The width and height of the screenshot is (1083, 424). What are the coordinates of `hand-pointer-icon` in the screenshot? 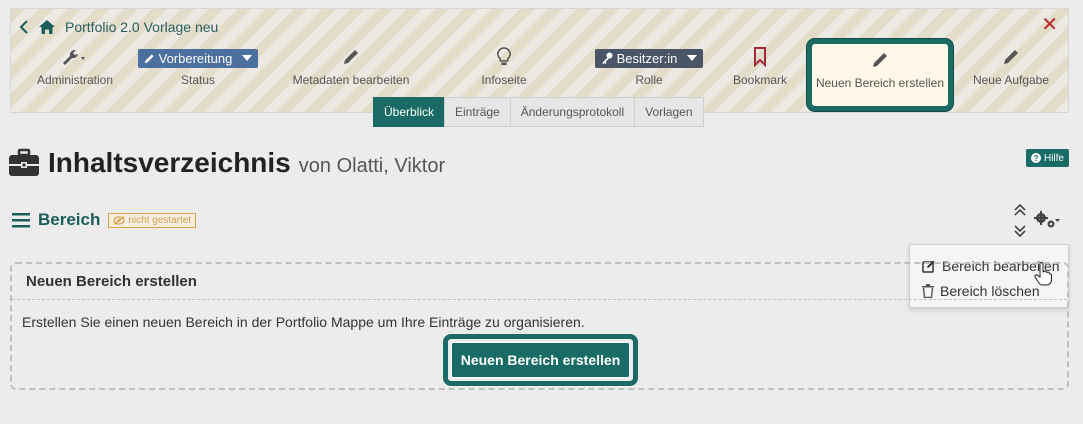 It's located at (1043, 276).